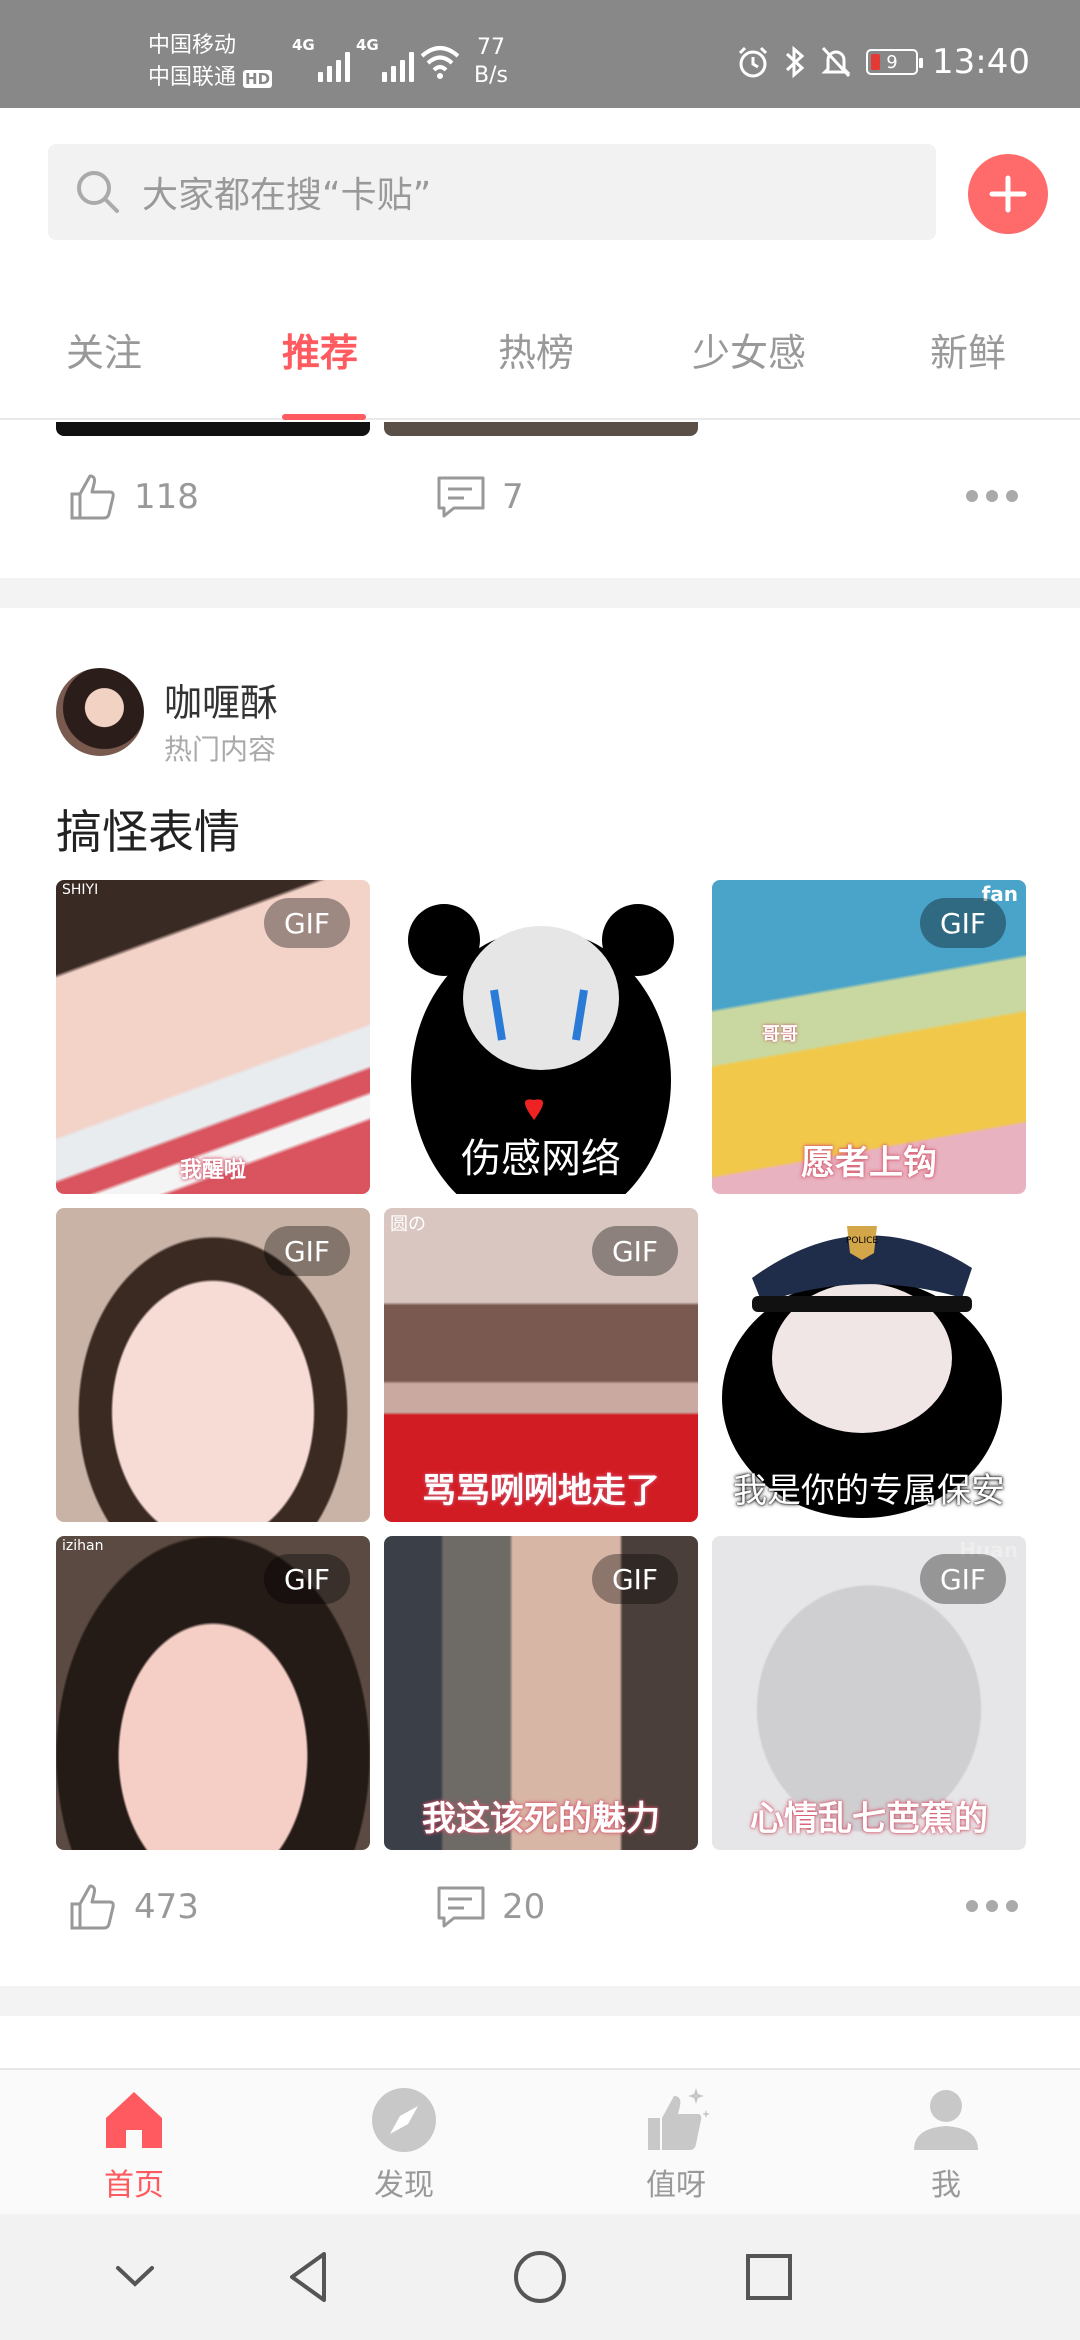  What do you see at coordinates (753, 62) in the screenshot?
I see `alarm-icon` at bounding box center [753, 62].